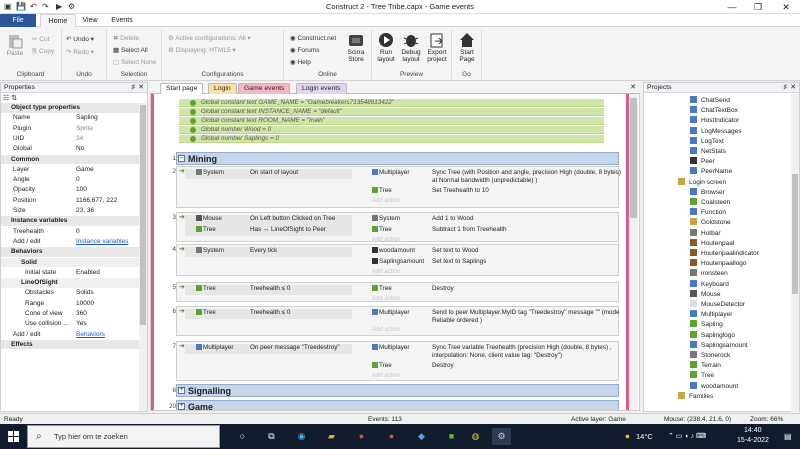 The height and width of the screenshot is (449, 800). Describe the element at coordinates (123, 436) in the screenshot. I see `taskbar-search-input: ⌕ Typ hier om te zoeken` at that location.